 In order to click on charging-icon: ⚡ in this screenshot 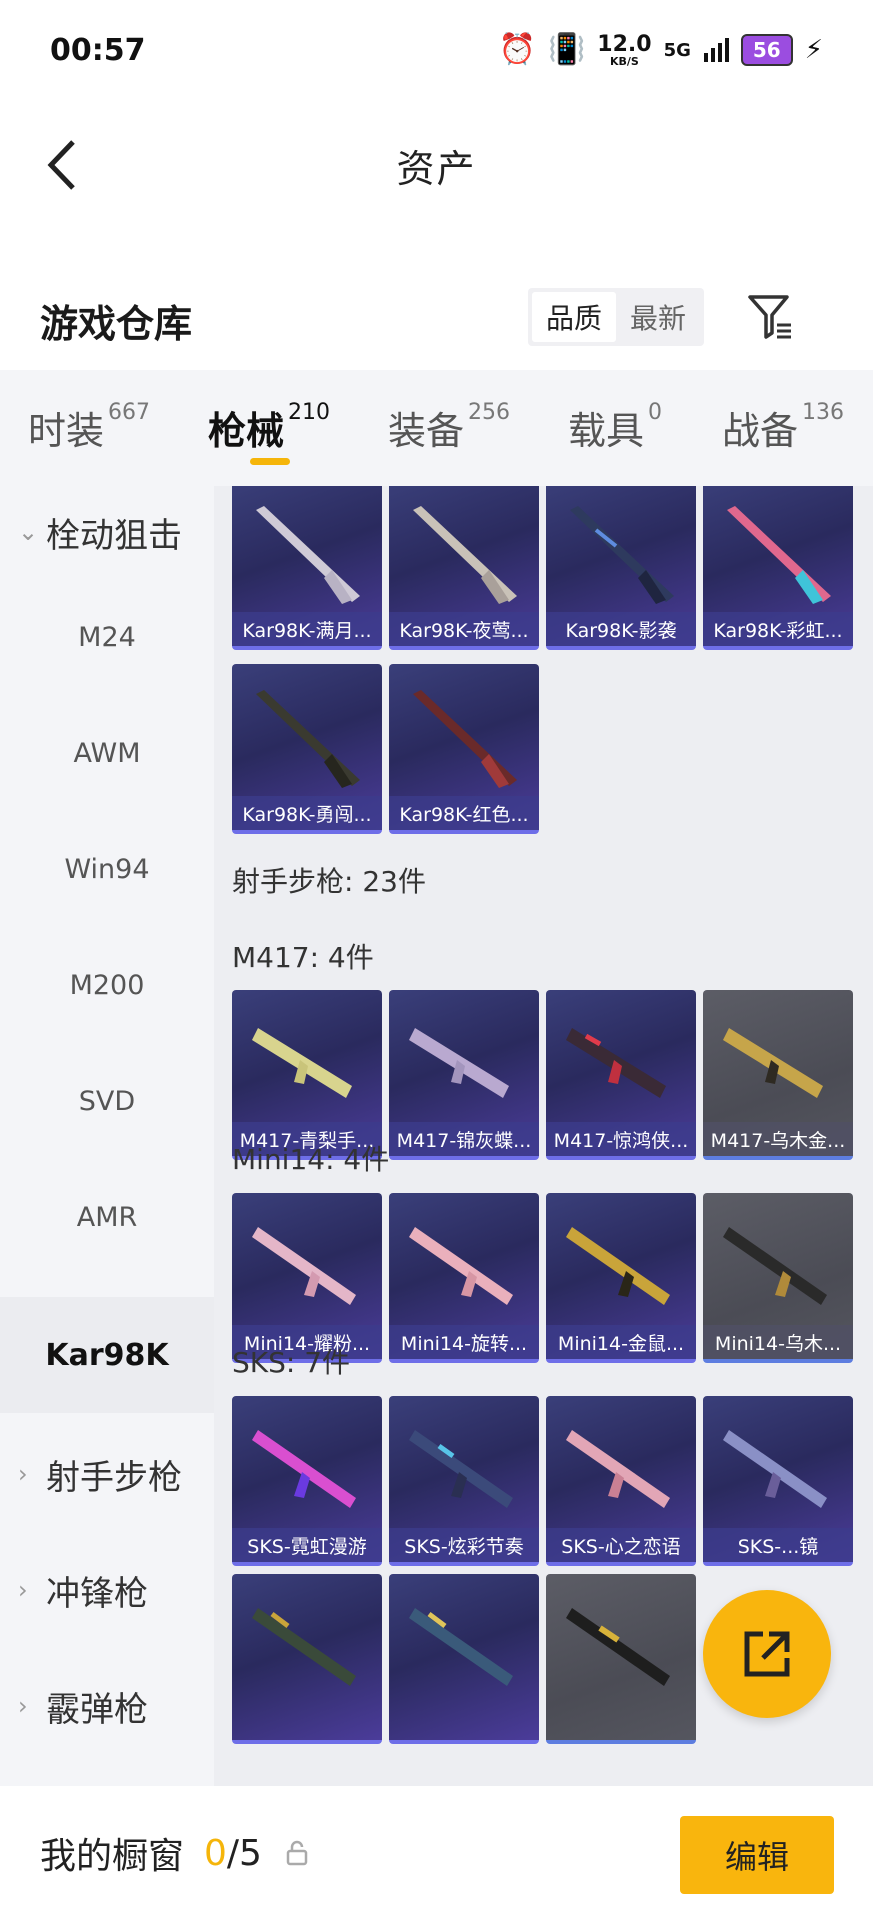, I will do `click(813, 50)`.